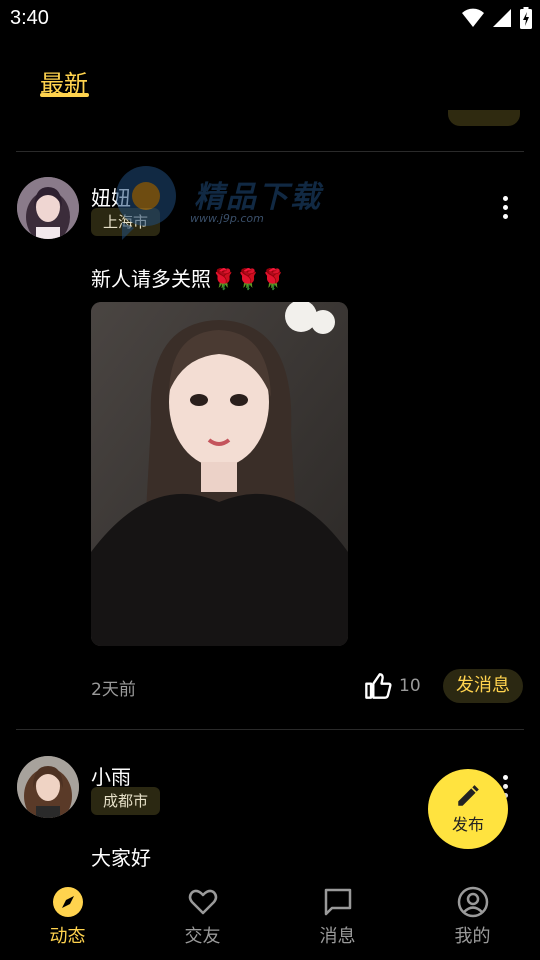  What do you see at coordinates (146, 203) in the screenshot?
I see `watermark-logo` at bounding box center [146, 203].